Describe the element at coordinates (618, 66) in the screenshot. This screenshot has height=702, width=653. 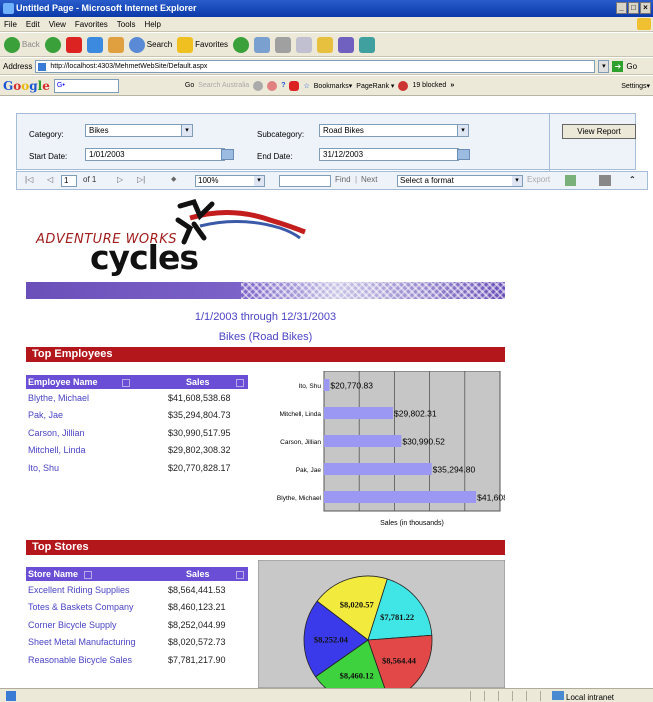
I see `go-arrow-icon: ➔` at that location.